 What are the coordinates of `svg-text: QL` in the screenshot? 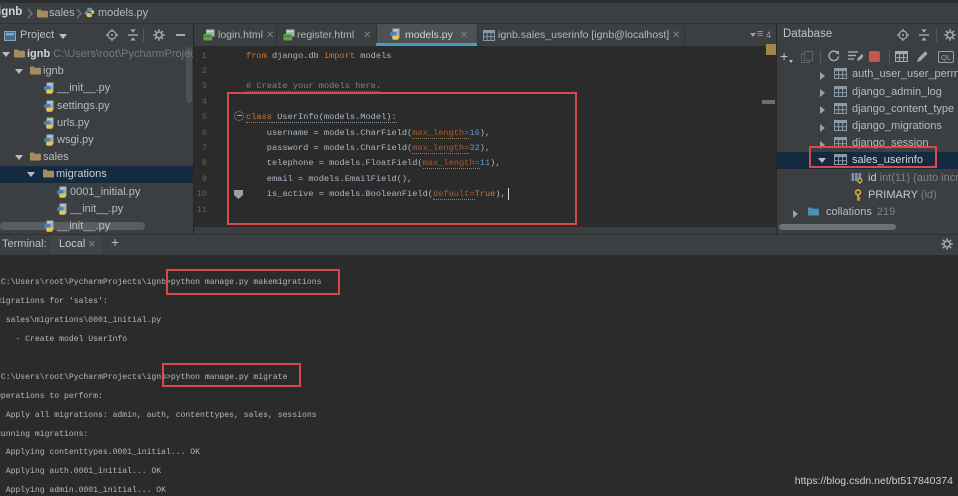 It's located at (946, 57).